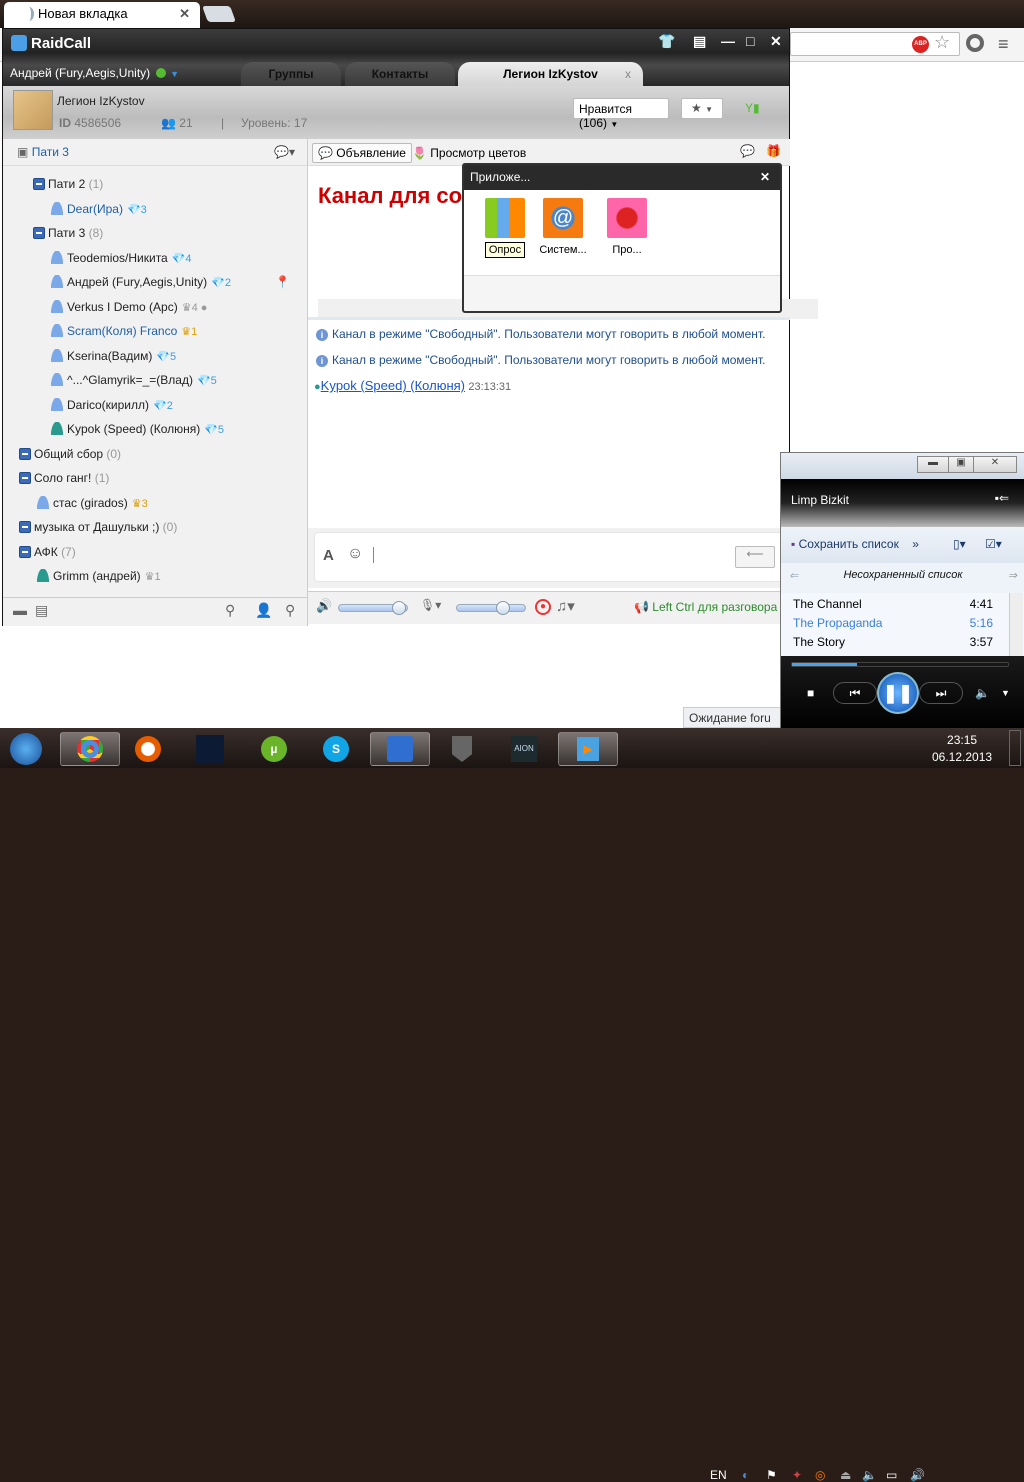 Image resolution: width=1024 pixels, height=1482 pixels. What do you see at coordinates (505, 228) in the screenshot?
I see `app-poll: Опрос` at bounding box center [505, 228].